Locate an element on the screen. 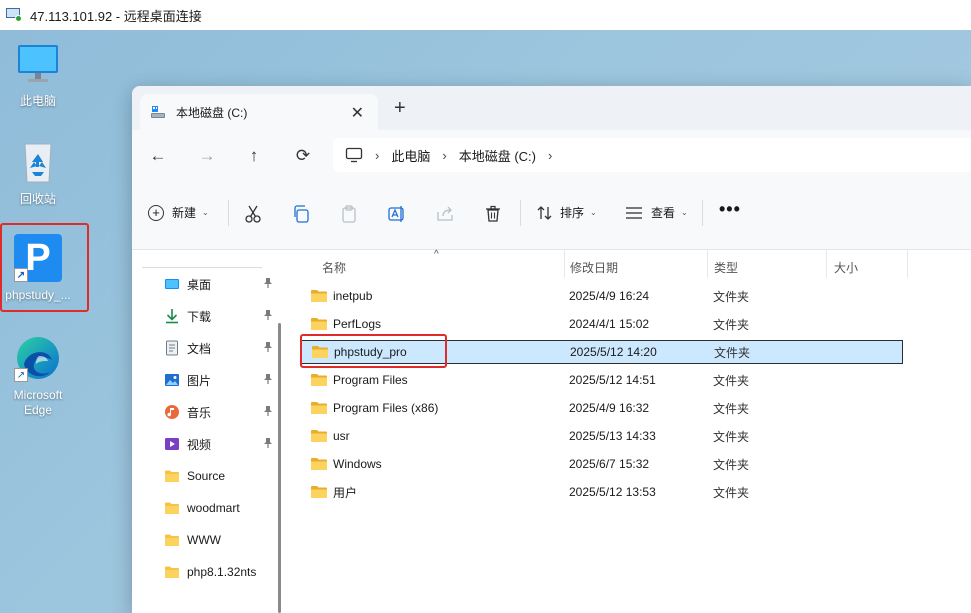 The height and width of the screenshot is (613, 971). desktop-icon-edge: ↗ Microsoft Edge is located at coordinates (38, 376).